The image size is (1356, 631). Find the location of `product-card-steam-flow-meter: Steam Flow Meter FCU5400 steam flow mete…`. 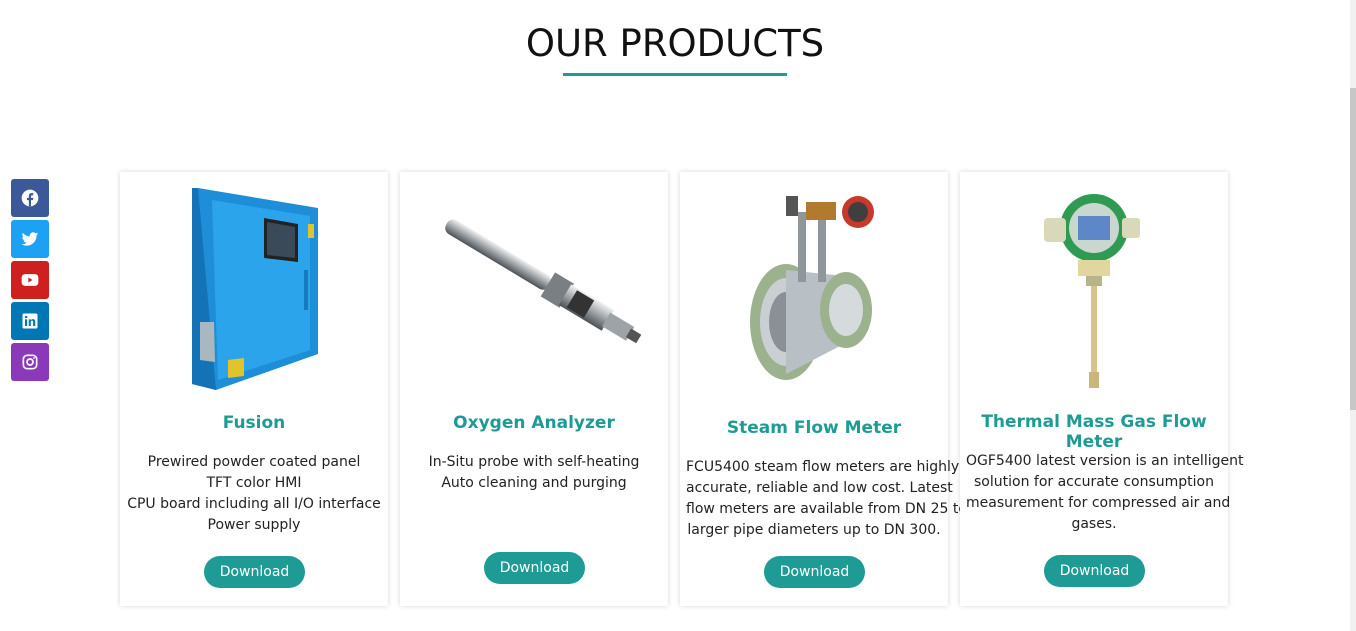

product-card-steam-flow-meter: Steam Flow Meter FCU5400 steam flow mete… is located at coordinates (823, 389).